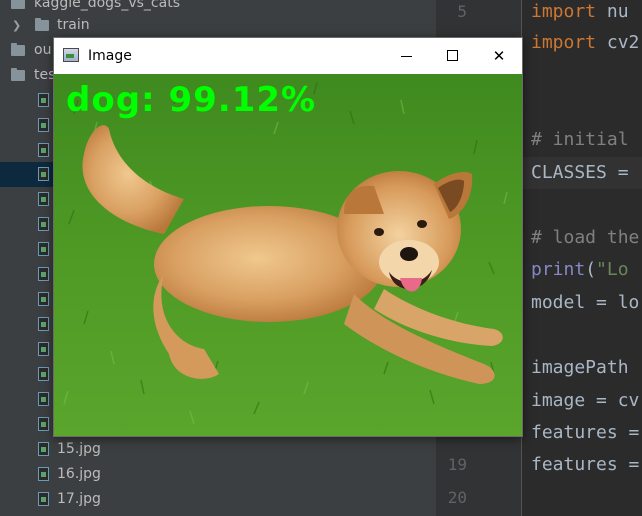 This screenshot has height=516, width=642. What do you see at coordinates (585, 42) in the screenshot?
I see `code-line: import cv2` at bounding box center [585, 42].